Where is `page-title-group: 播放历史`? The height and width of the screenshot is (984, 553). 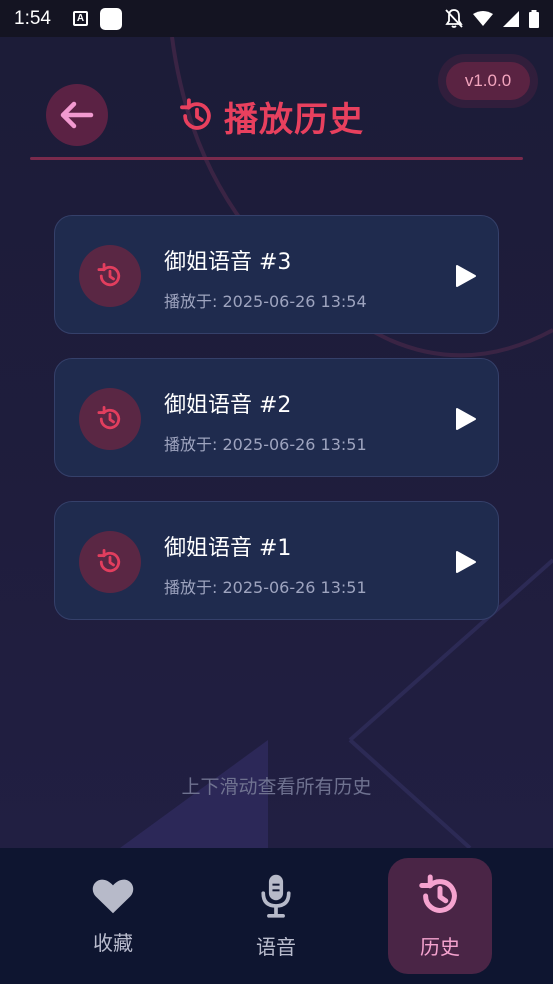 page-title-group: 播放历史 is located at coordinates (271, 116).